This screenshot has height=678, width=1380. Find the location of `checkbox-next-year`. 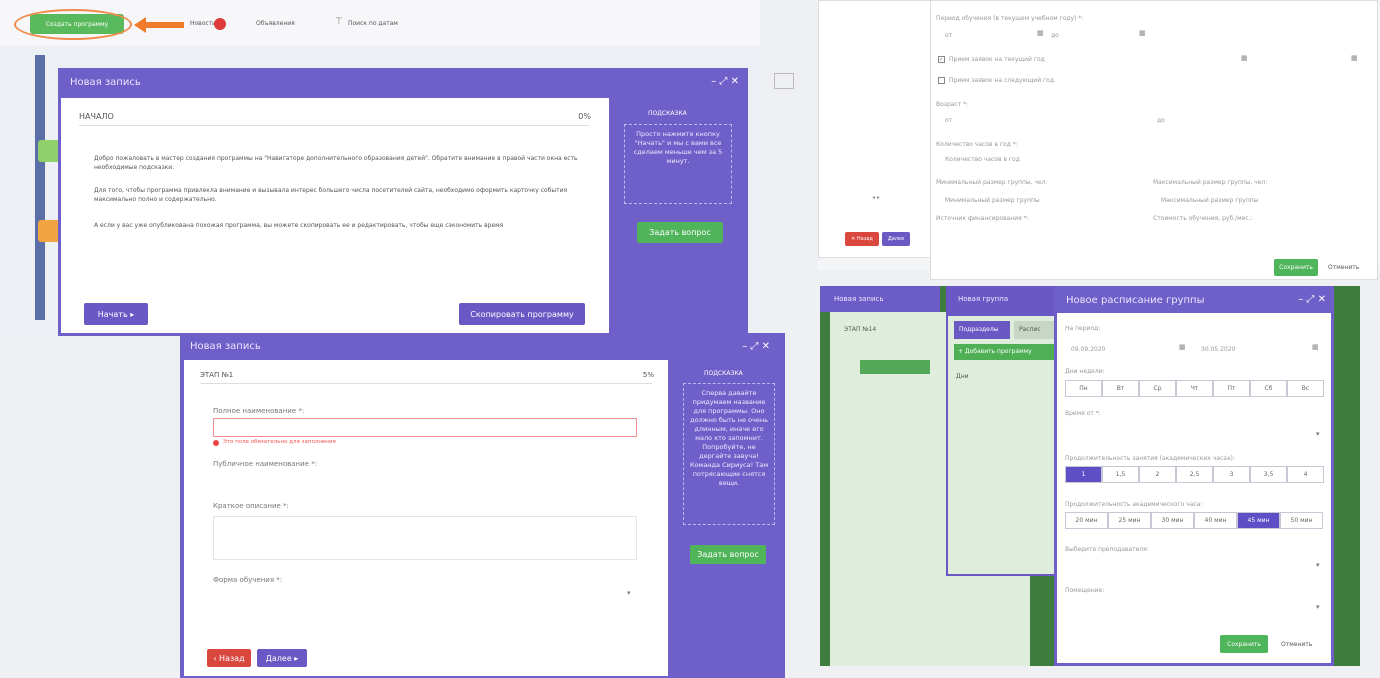

checkbox-next-year is located at coordinates (941, 80).